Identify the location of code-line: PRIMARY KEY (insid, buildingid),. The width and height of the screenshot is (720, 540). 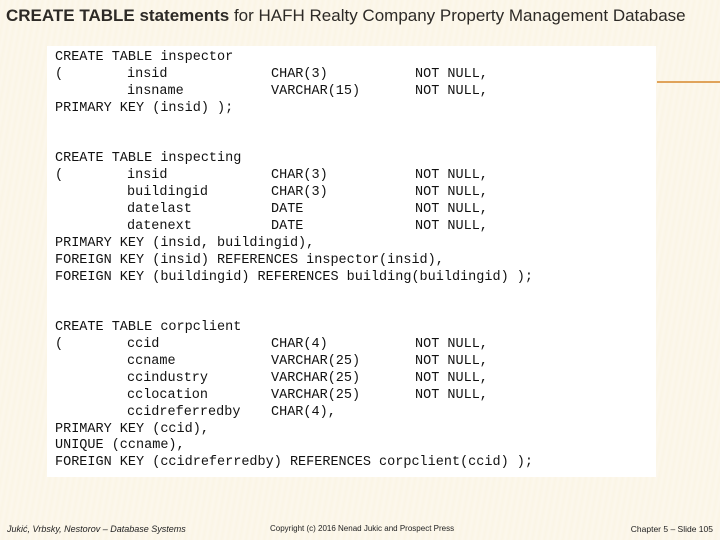
(294, 244).